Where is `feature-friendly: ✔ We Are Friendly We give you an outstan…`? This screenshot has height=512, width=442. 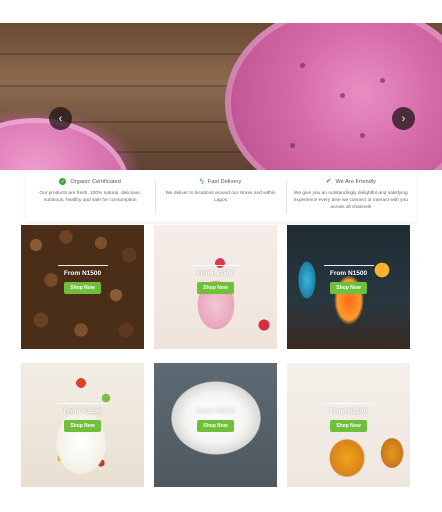 feature-friendly: ✔ We Are Friendly We give you an outstan… is located at coordinates (350, 196).